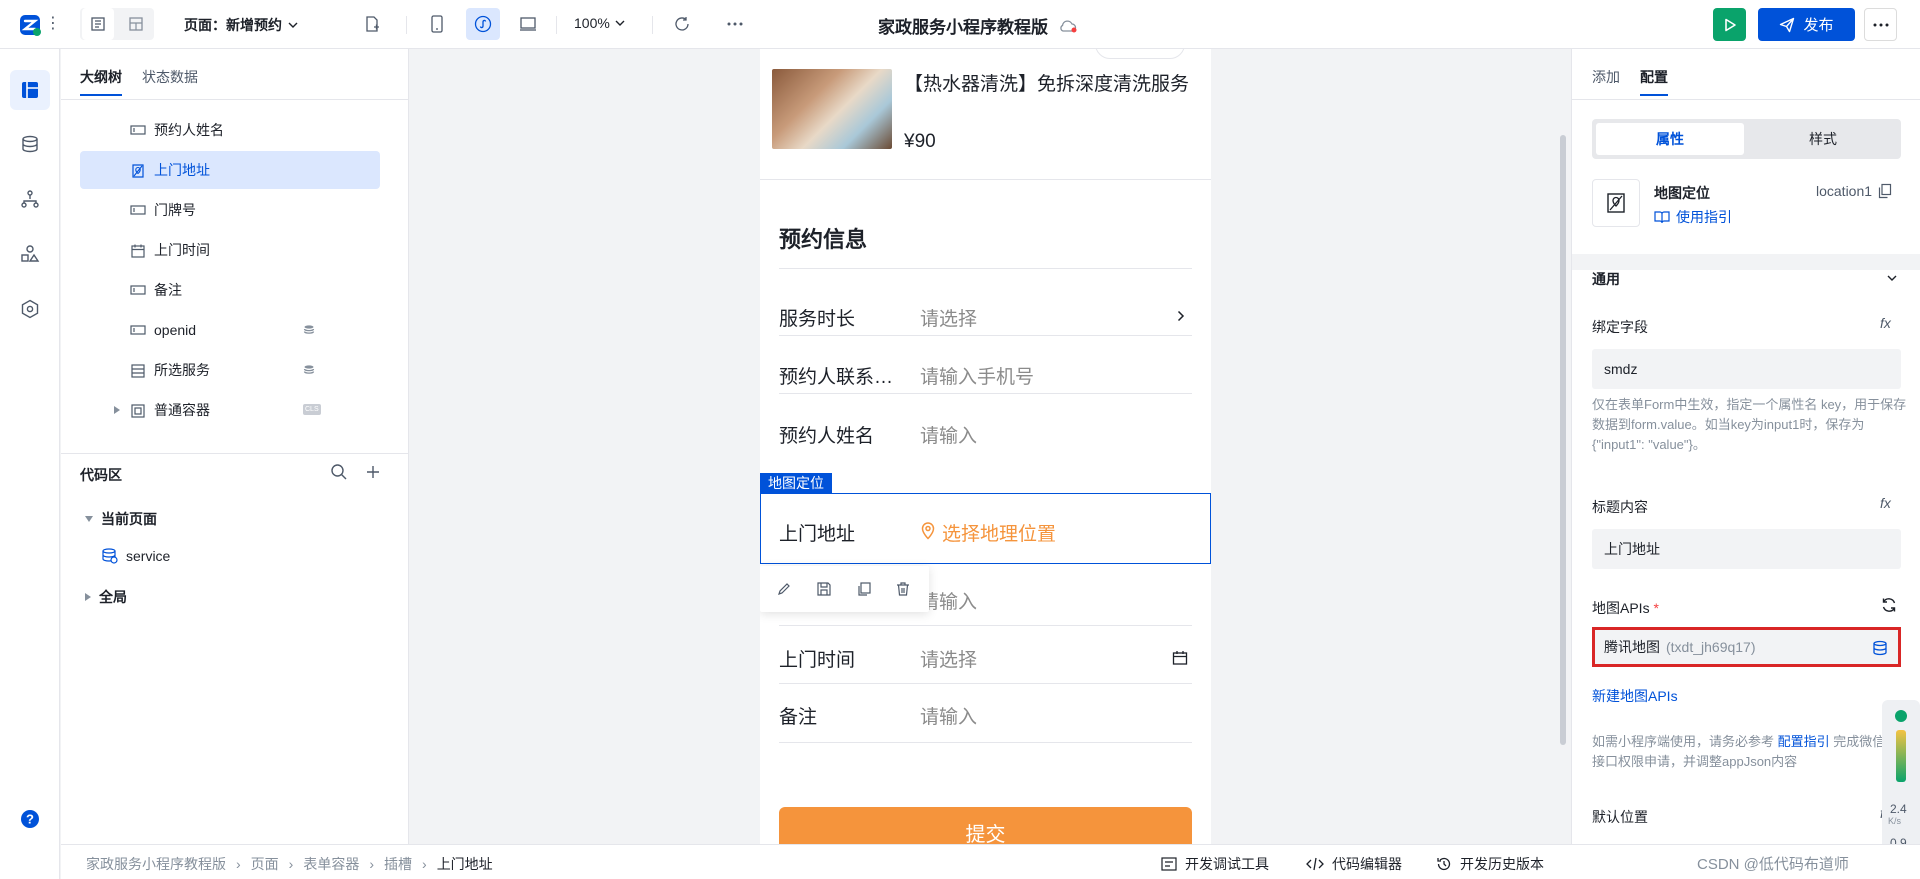  Describe the element at coordinates (230, 370) in the screenshot. I see `tree-item-selected-service: 所选服务` at that location.